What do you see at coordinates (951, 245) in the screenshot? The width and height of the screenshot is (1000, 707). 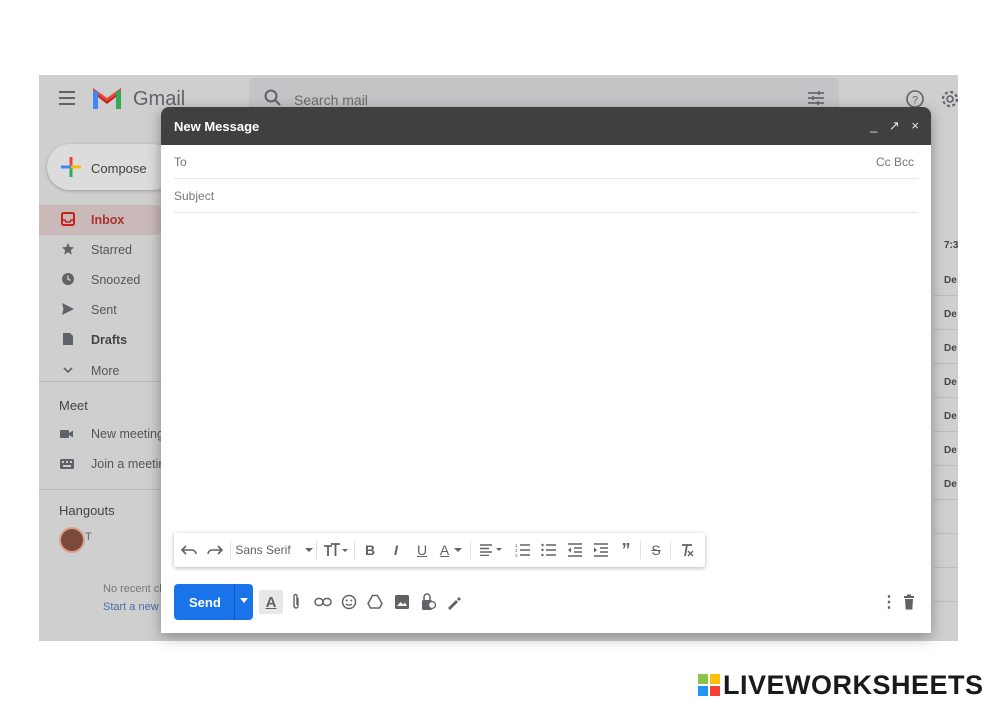 I see `list-item-time: 7:3` at bounding box center [951, 245].